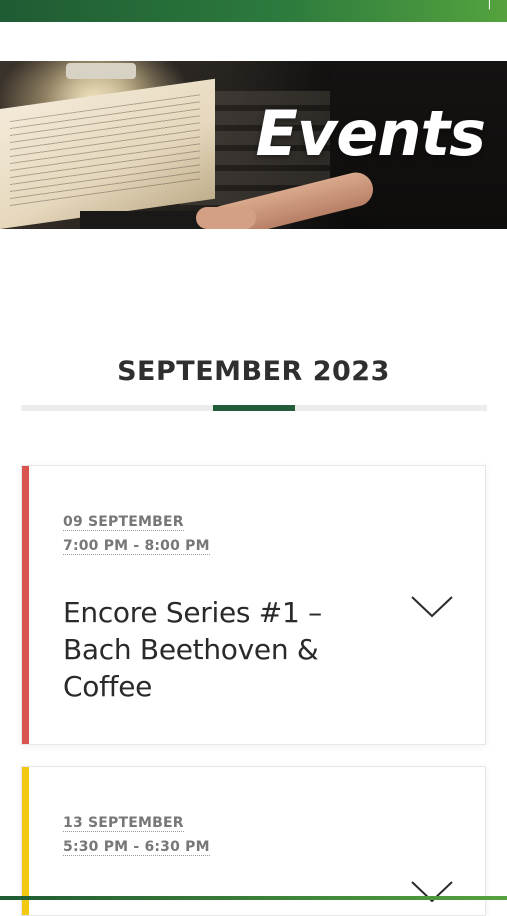 This screenshot has height=916, width=507. What do you see at coordinates (136, 546) in the screenshot?
I see `event-time: 7:00 PM - 8:00 PM` at bounding box center [136, 546].